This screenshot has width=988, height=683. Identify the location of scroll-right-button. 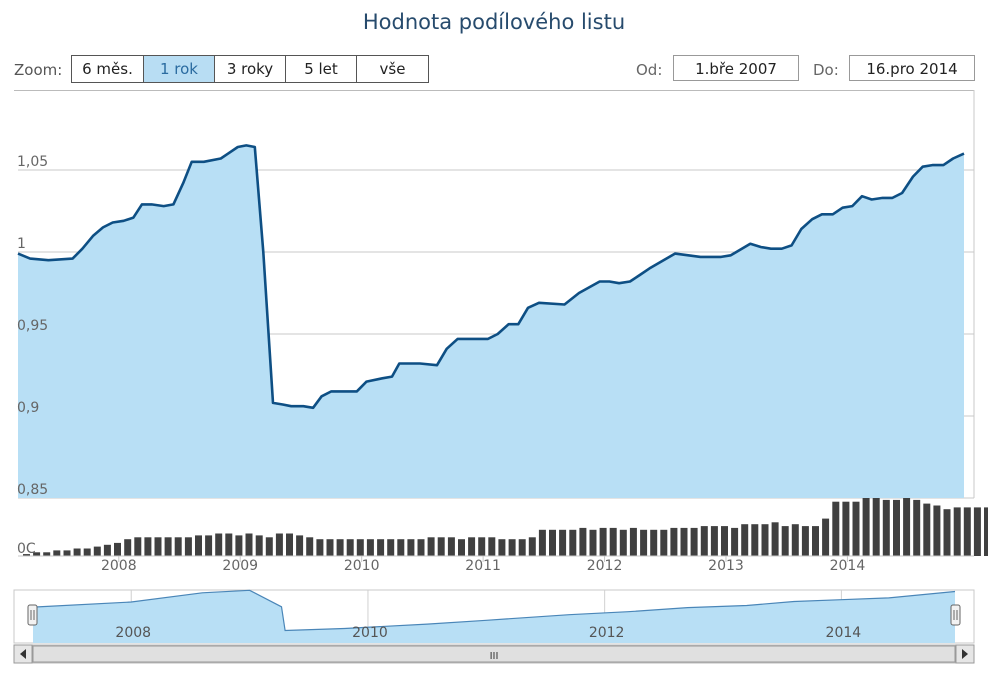
(965, 654).